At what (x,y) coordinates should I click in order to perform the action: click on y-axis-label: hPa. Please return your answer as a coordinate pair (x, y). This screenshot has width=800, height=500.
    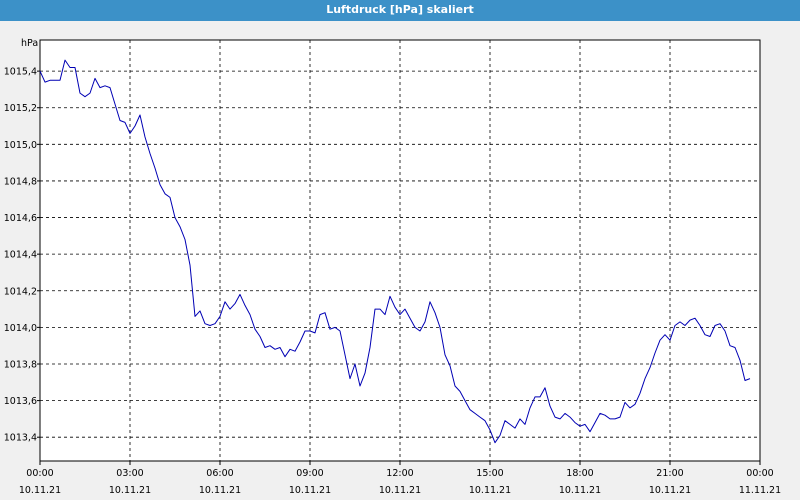
    Looking at the image, I should click on (29, 43).